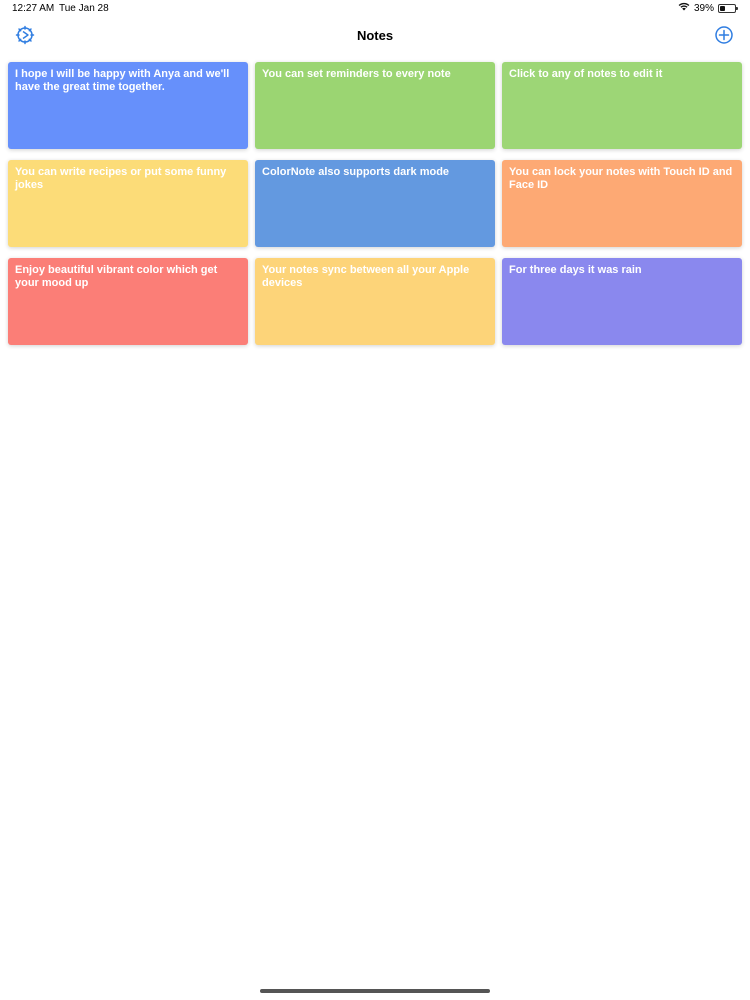  What do you see at coordinates (375, 9) in the screenshot?
I see `status-bar: 12:27 AM Tue Jan 28 39%` at bounding box center [375, 9].